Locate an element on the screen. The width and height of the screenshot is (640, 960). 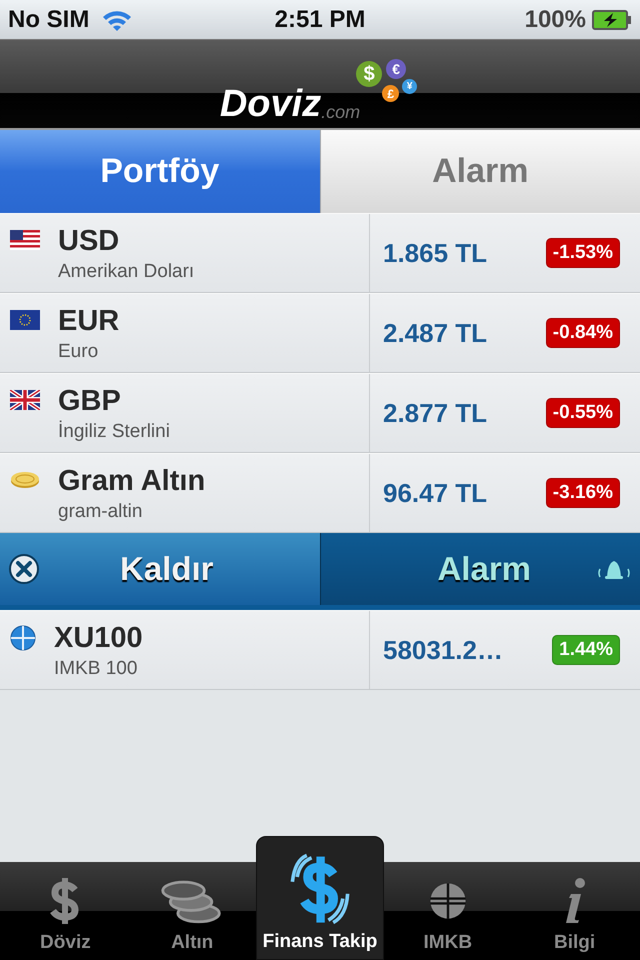
tab-item: Bilgi is located at coordinates (574, 911).